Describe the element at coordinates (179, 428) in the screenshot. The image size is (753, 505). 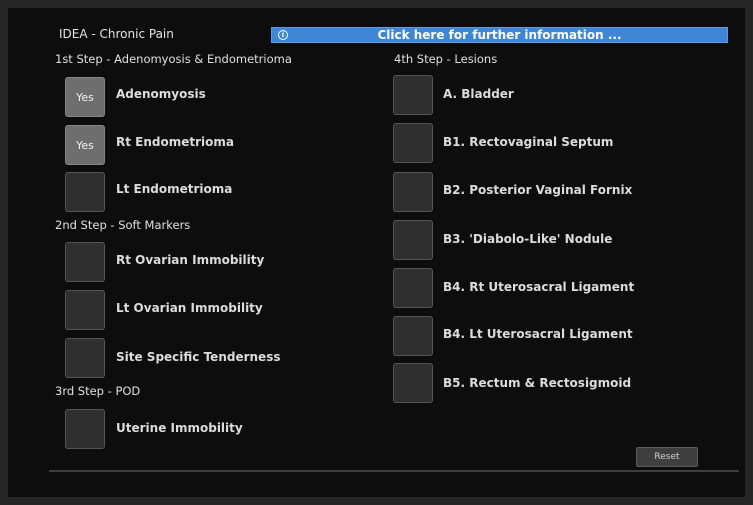
I see `uterine-immobility-label: Uterine Immobility` at that location.